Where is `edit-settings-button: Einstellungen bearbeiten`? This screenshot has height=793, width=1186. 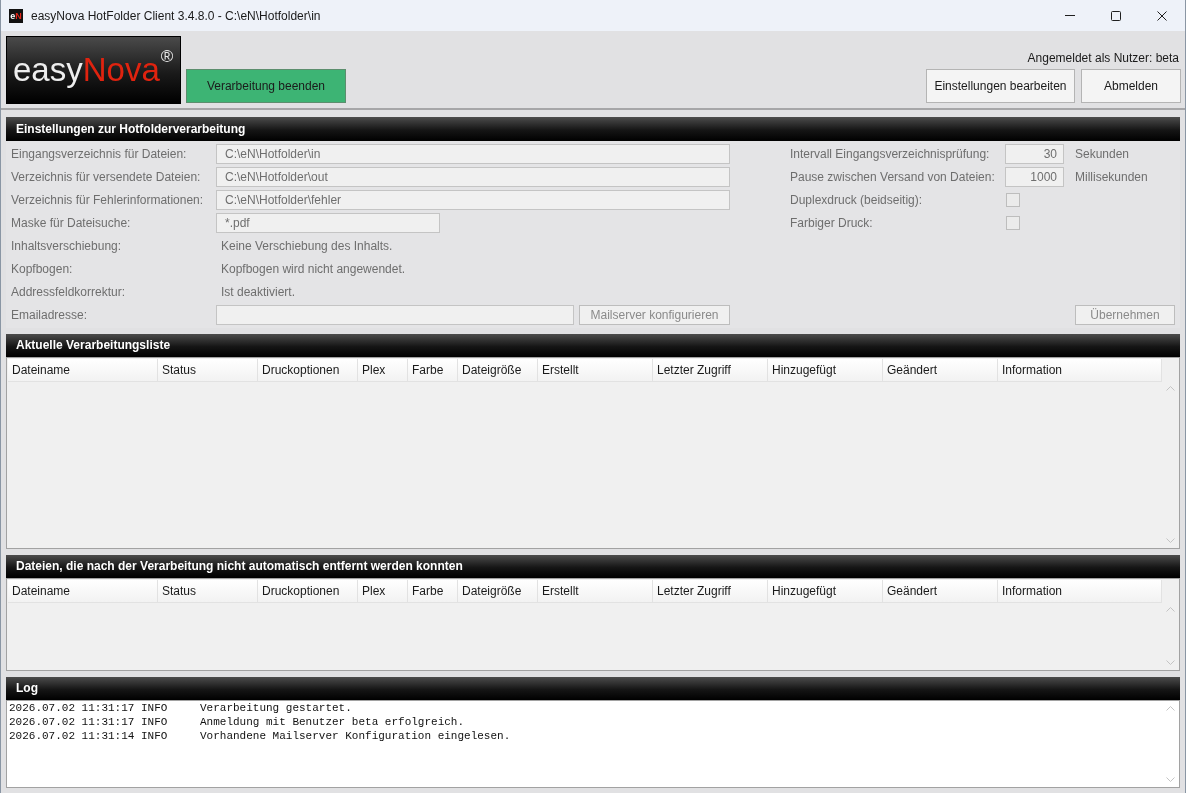 edit-settings-button: Einstellungen bearbeiten is located at coordinates (1000, 86).